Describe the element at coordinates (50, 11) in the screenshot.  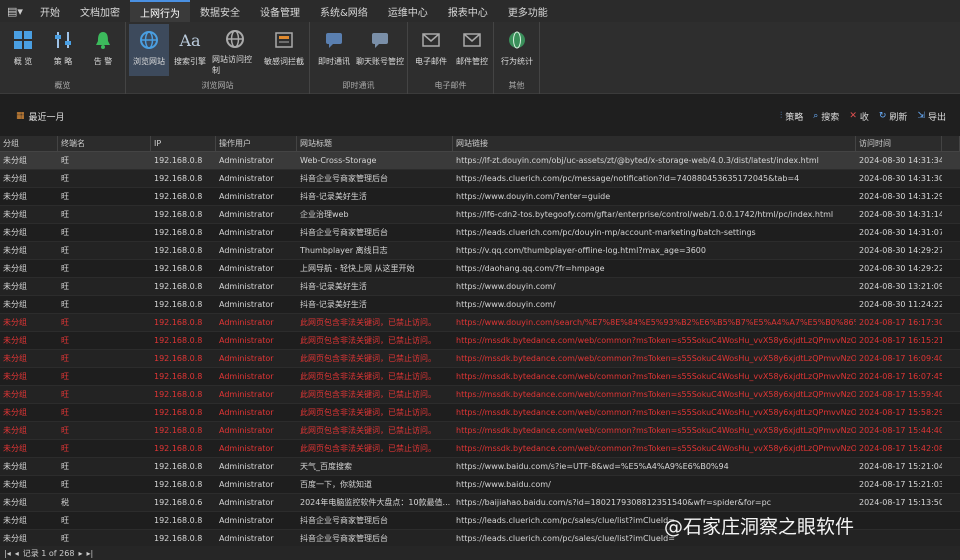
I see `menu-item: 开始` at that location.